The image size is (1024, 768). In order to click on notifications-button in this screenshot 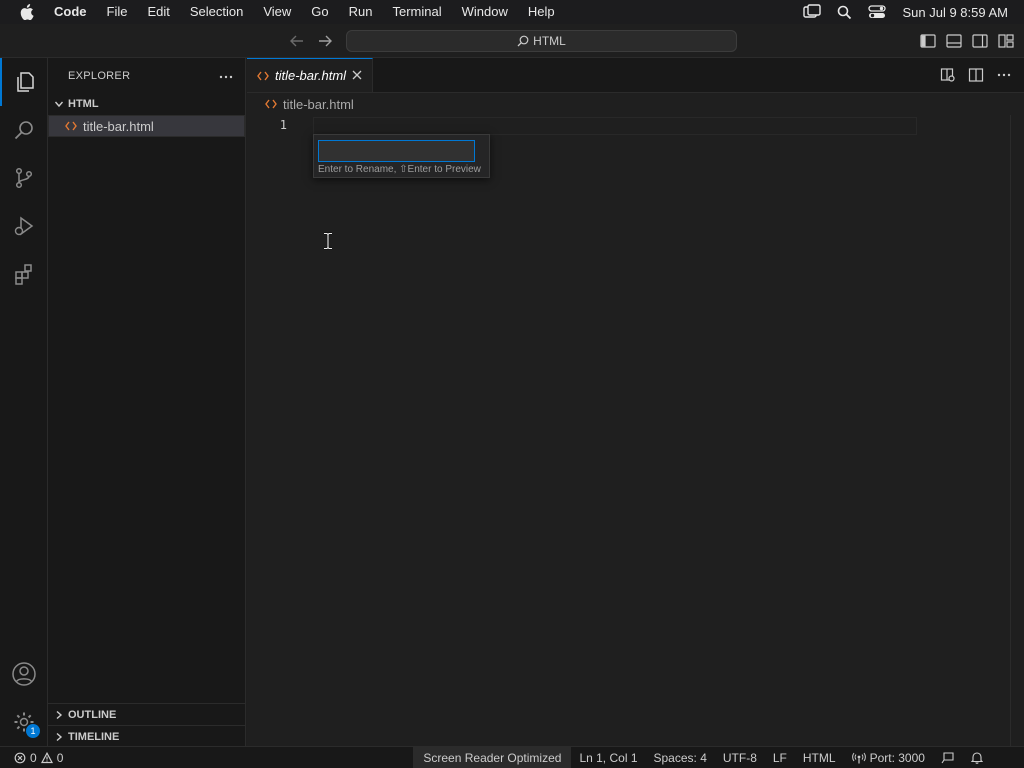, I will do `click(977, 757)`.